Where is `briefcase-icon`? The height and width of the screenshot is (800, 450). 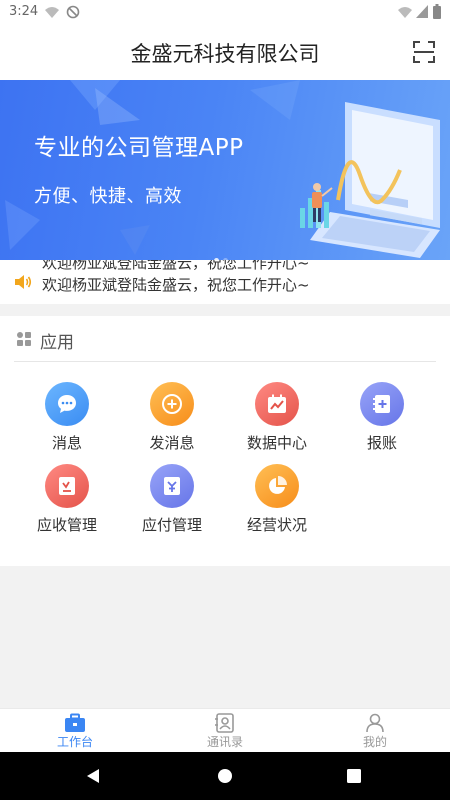 briefcase-icon is located at coordinates (75, 722).